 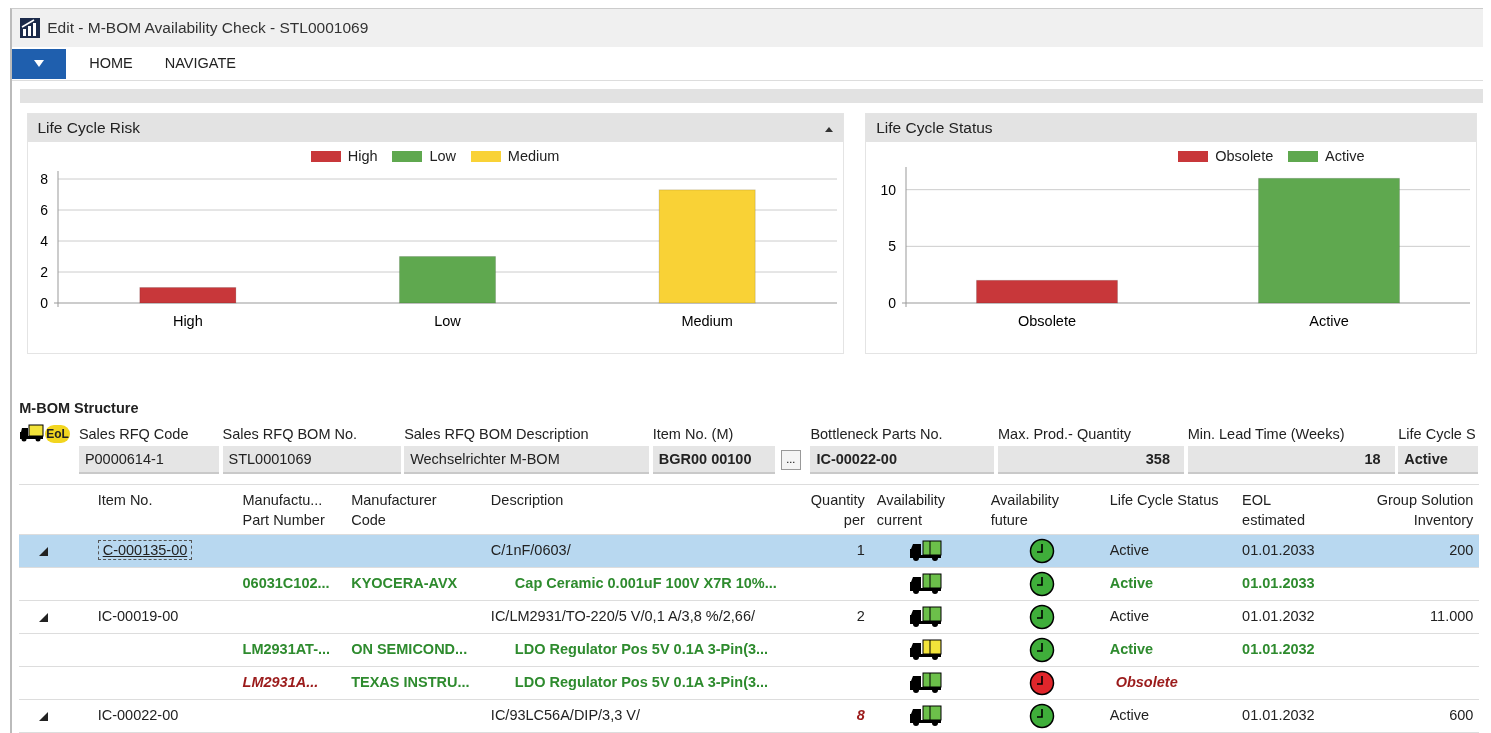 What do you see at coordinates (892, 246) in the screenshot?
I see `axis-tick-label: 5` at bounding box center [892, 246].